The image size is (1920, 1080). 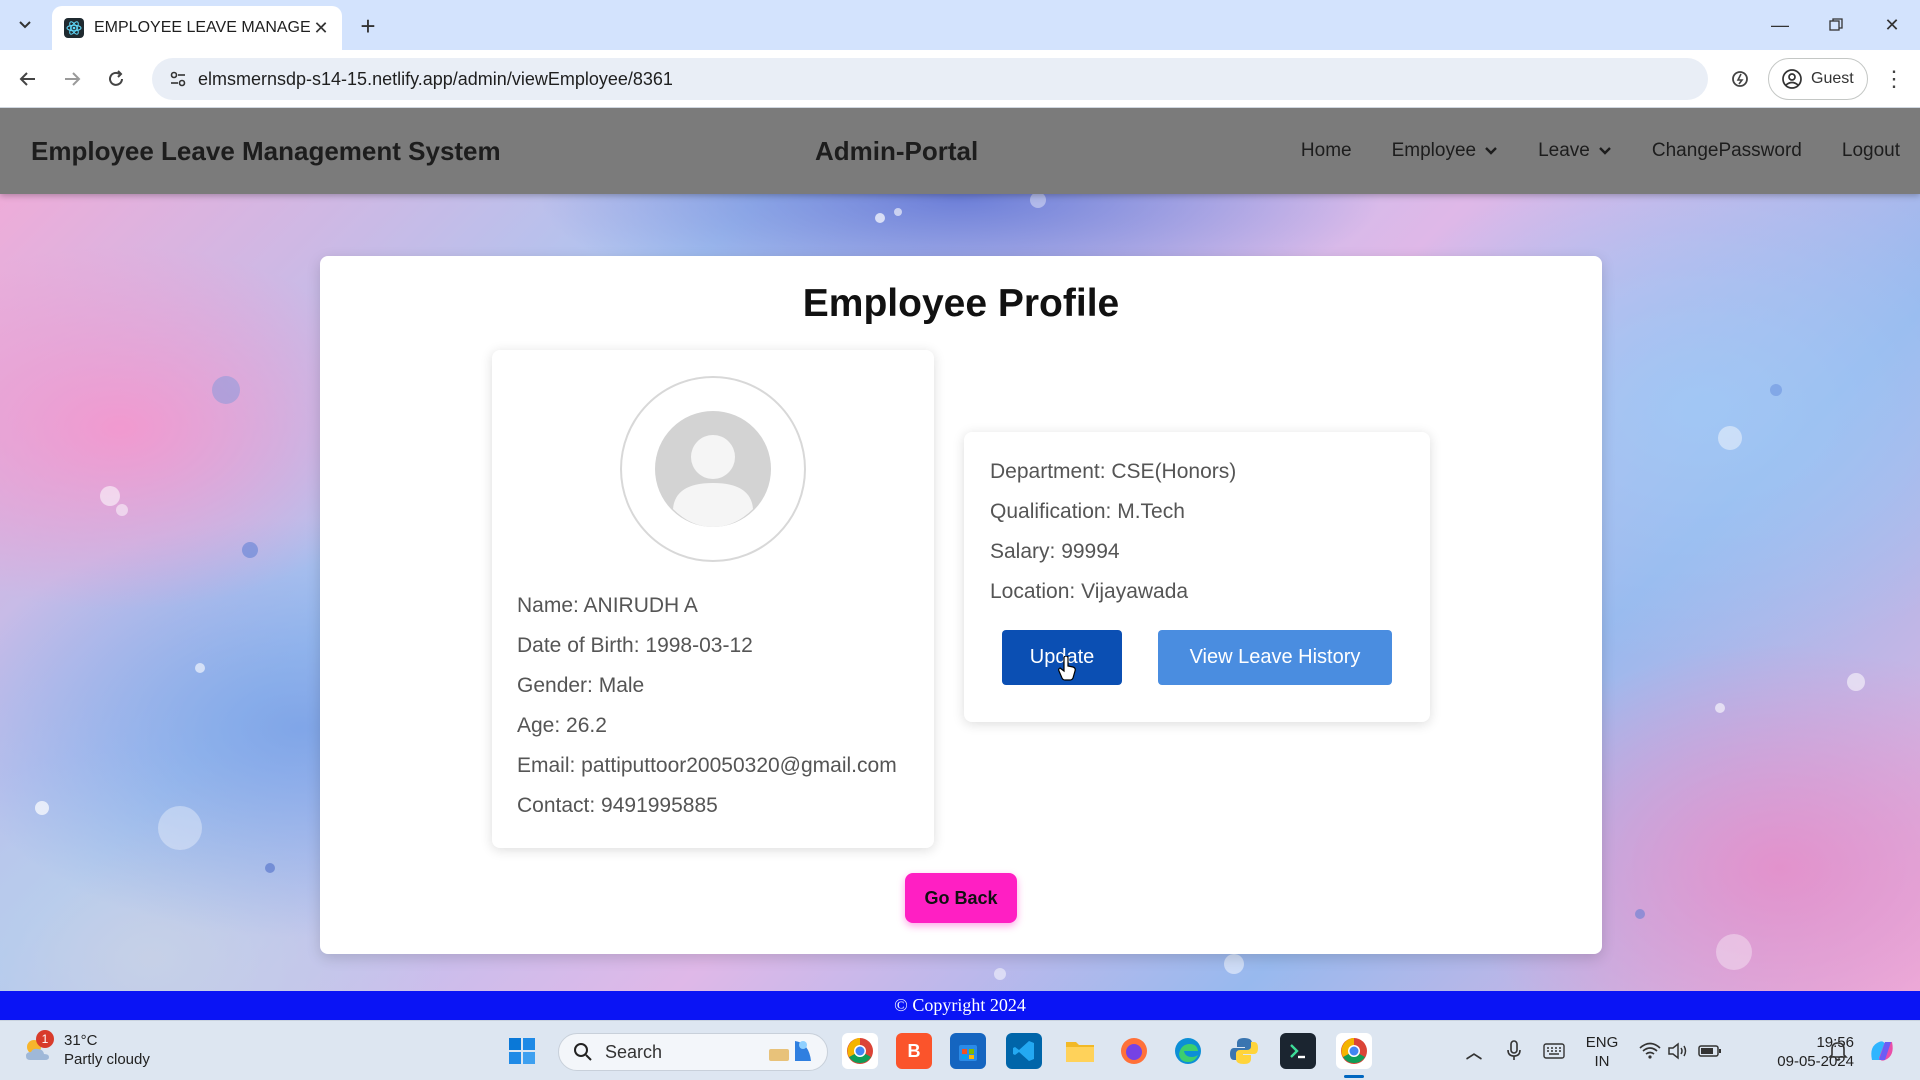 What do you see at coordinates (107, 1059) in the screenshot?
I see `weather-desc: Partly cloudy` at bounding box center [107, 1059].